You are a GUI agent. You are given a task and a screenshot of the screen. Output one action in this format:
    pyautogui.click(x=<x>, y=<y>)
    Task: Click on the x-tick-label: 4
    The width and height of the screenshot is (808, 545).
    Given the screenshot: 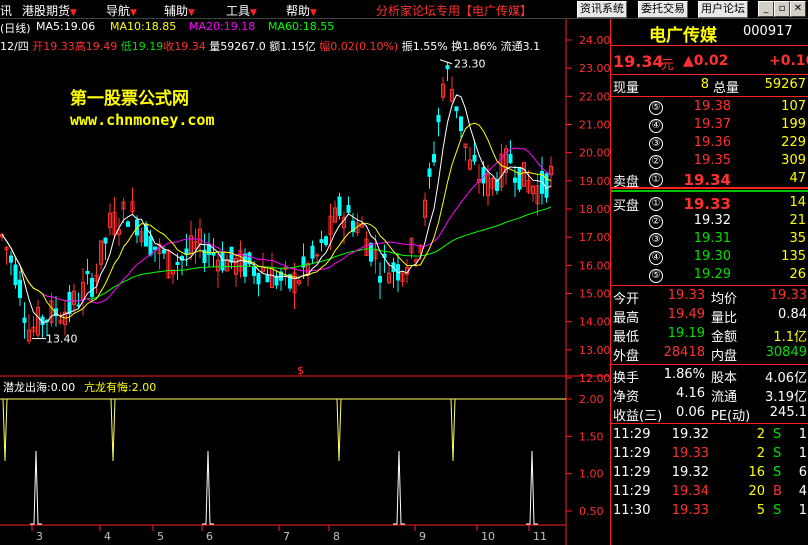 What is the action you would take?
    pyautogui.click(x=107, y=536)
    